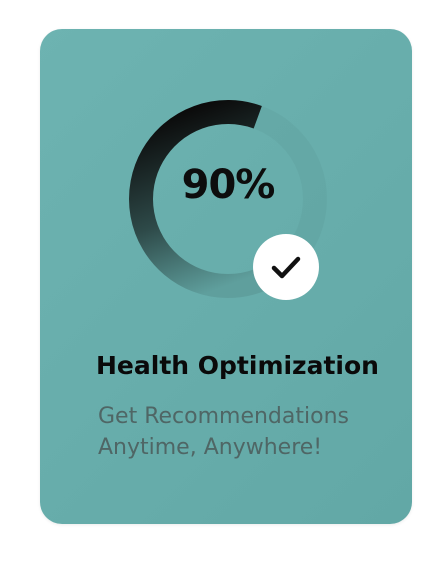 The image size is (444, 561). I want to click on card-subtitle: Get Recommendations Anytime, Anywhere!, so click(223, 432).